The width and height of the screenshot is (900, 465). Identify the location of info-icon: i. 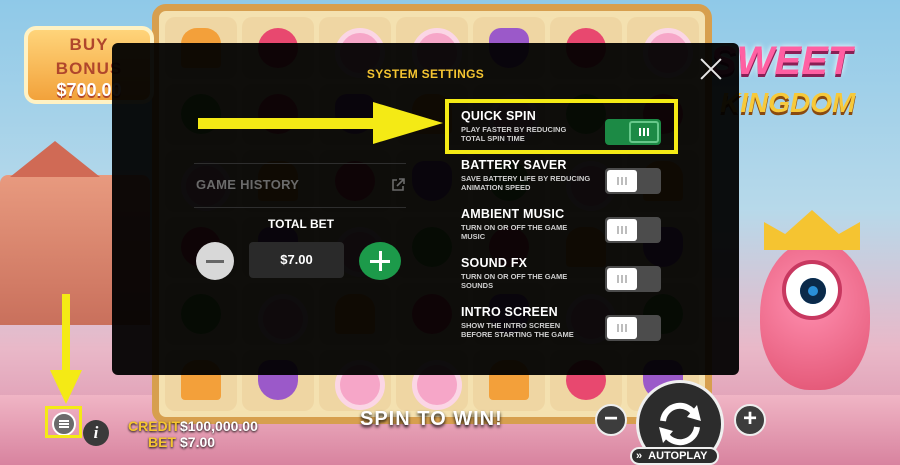
(96, 432).